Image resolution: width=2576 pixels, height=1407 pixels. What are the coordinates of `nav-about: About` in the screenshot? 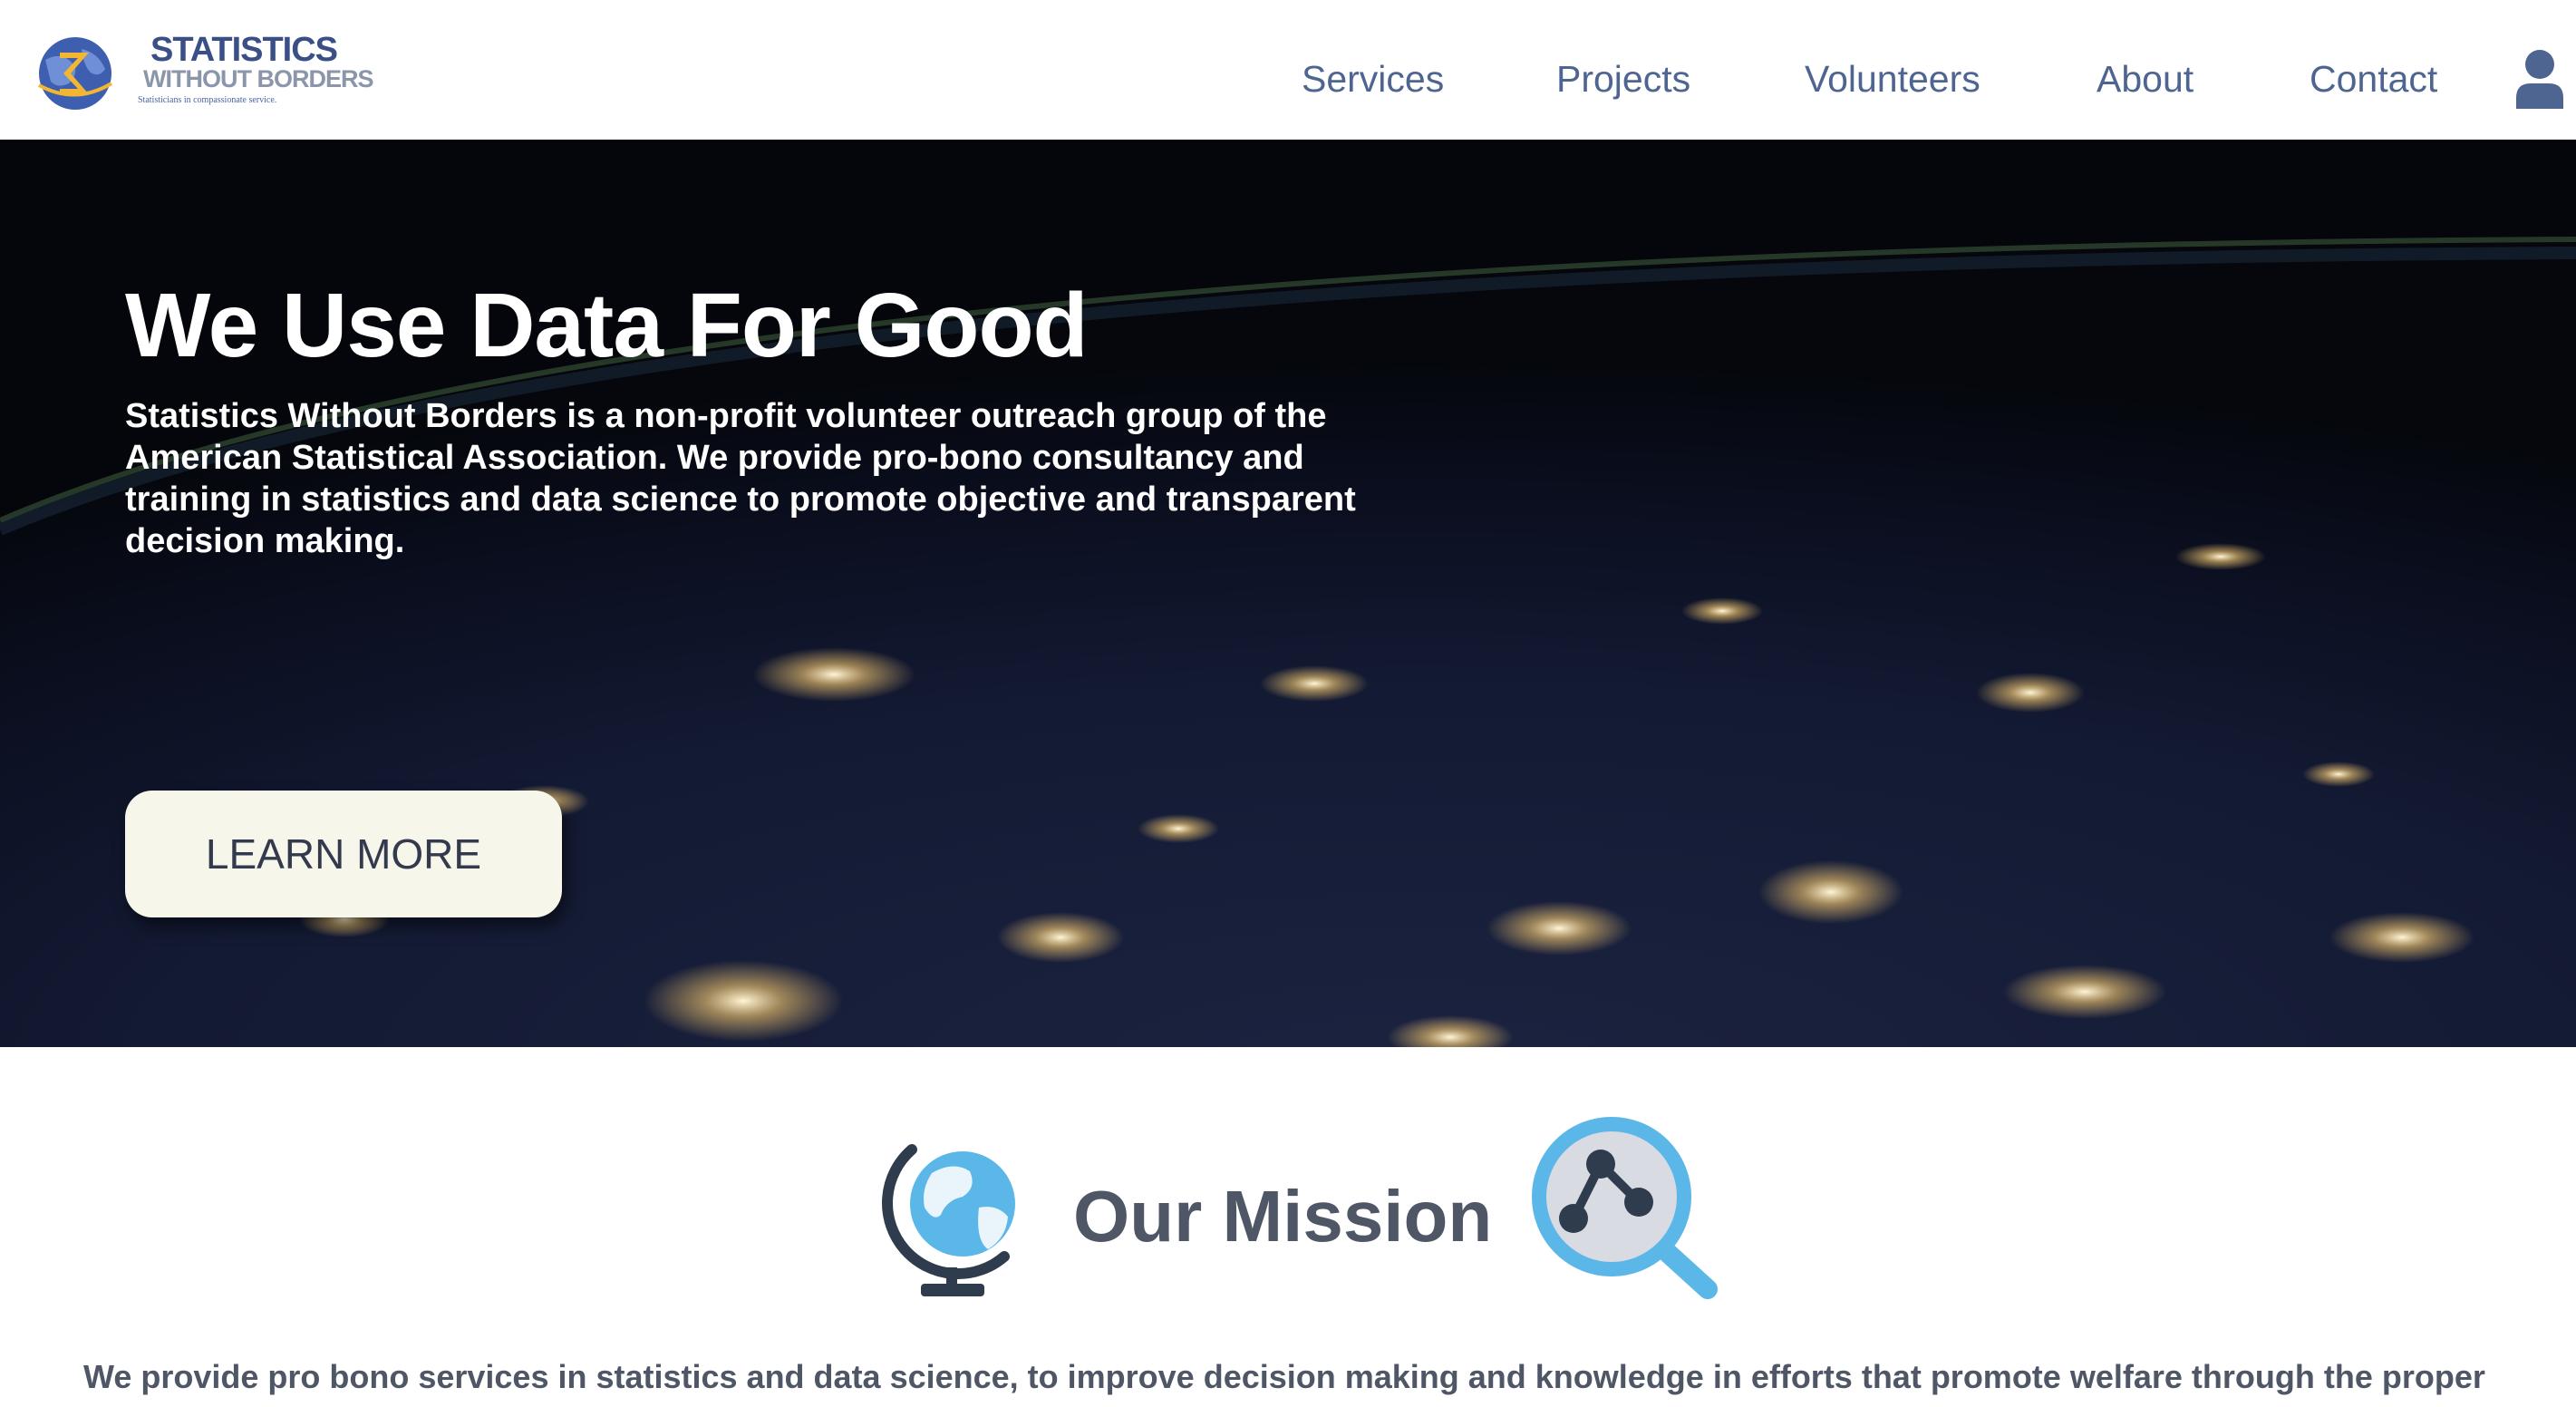 It's located at (2145, 79).